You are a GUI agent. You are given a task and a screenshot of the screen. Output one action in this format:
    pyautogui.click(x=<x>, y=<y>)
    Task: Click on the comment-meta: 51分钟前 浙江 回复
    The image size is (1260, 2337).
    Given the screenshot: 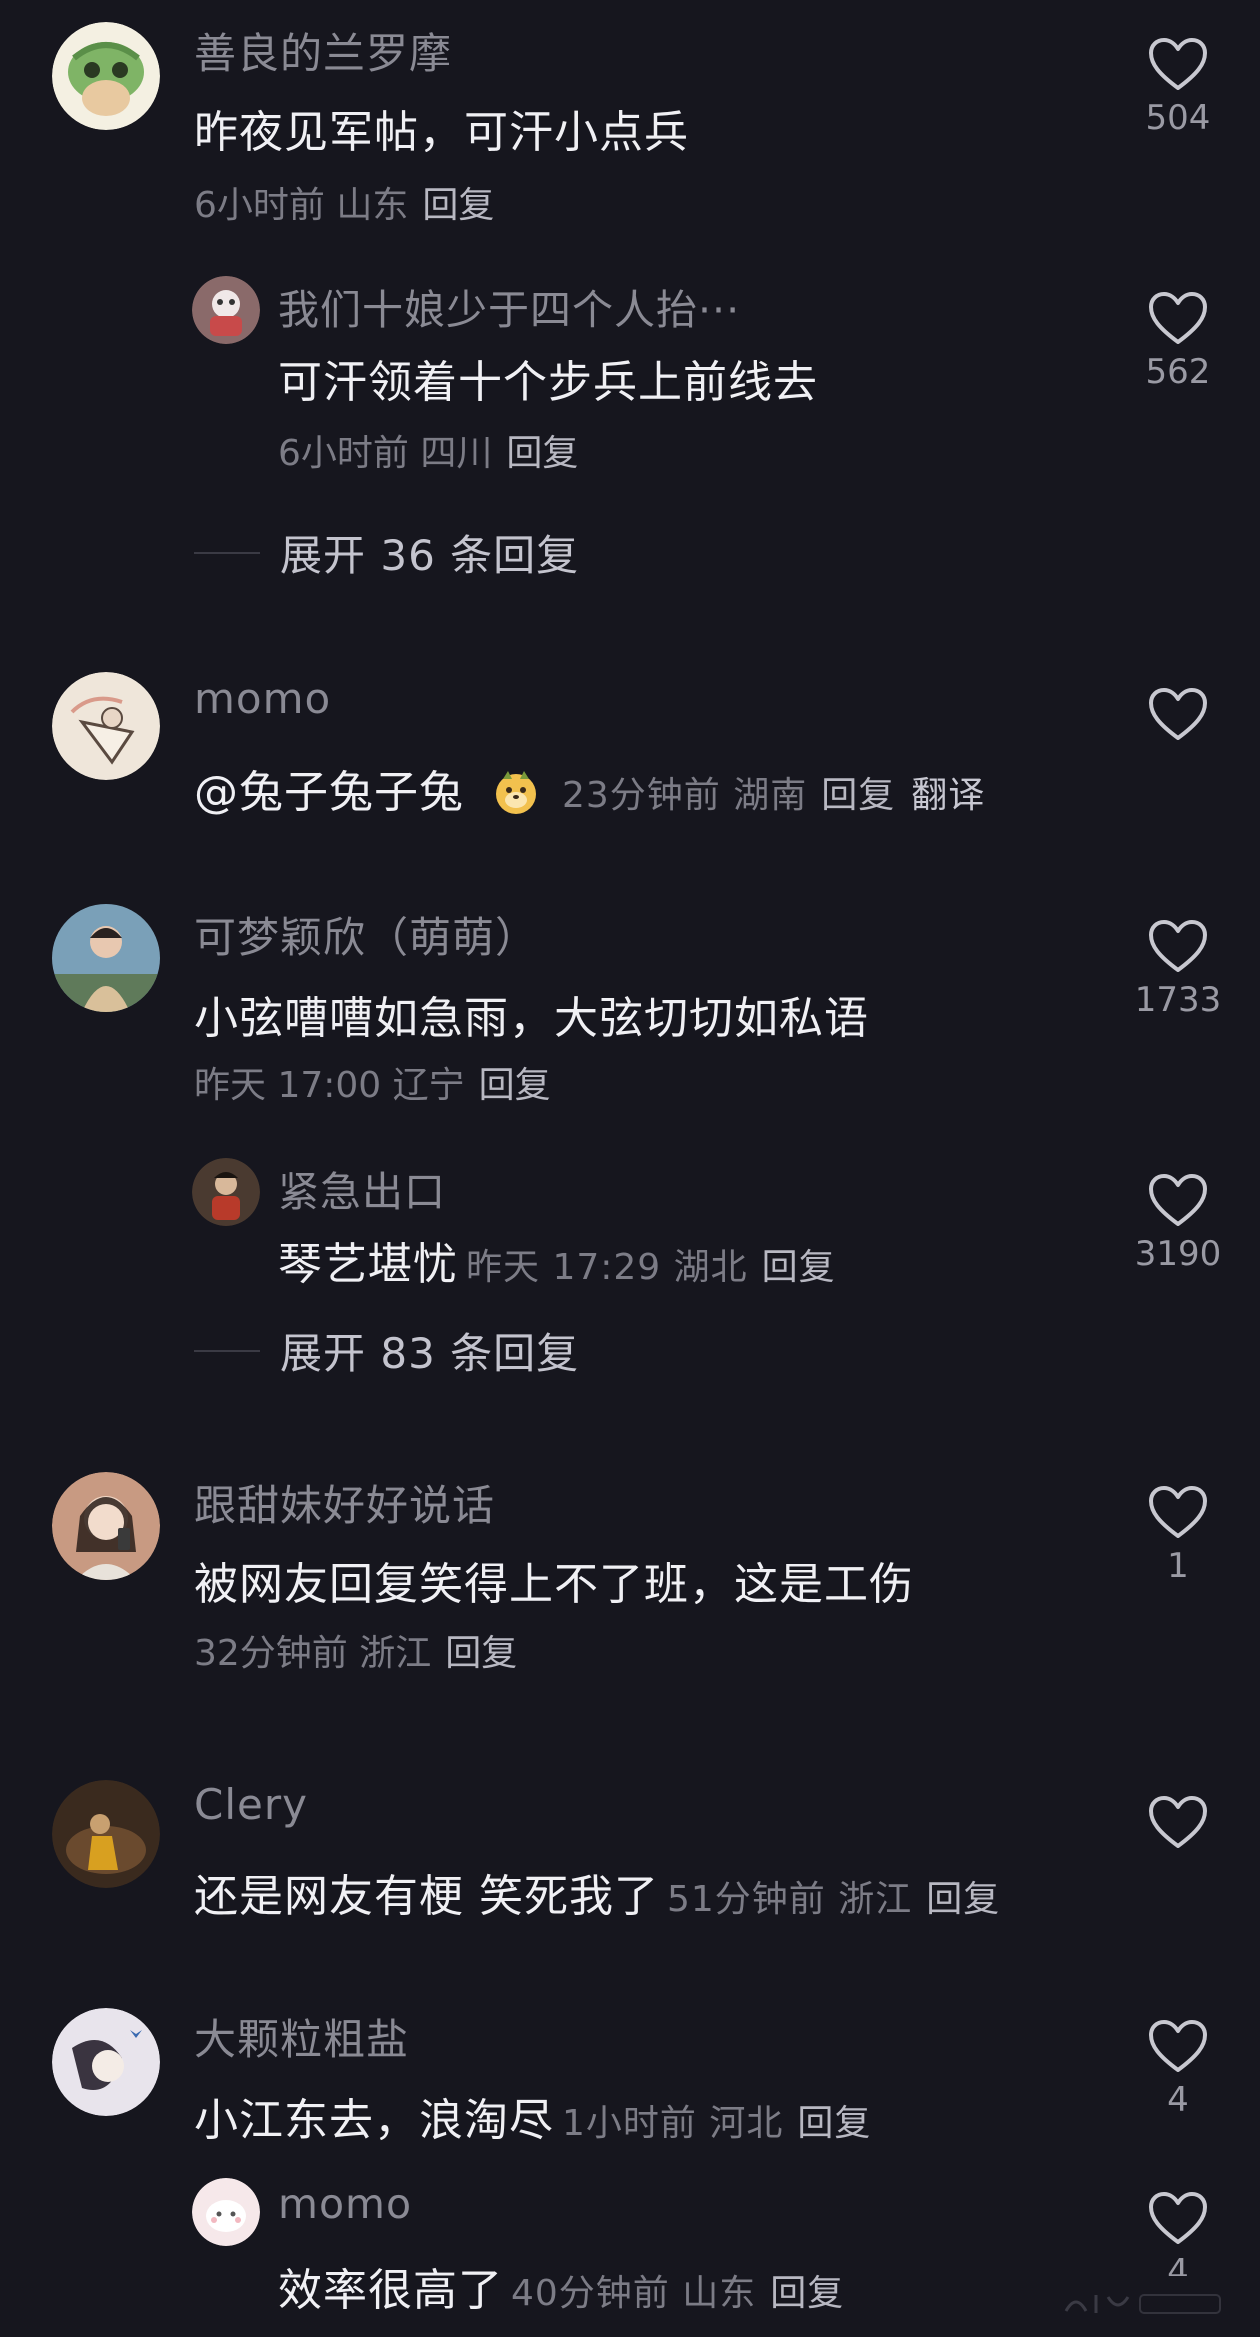 What is the action you would take?
    pyautogui.click(x=833, y=1899)
    